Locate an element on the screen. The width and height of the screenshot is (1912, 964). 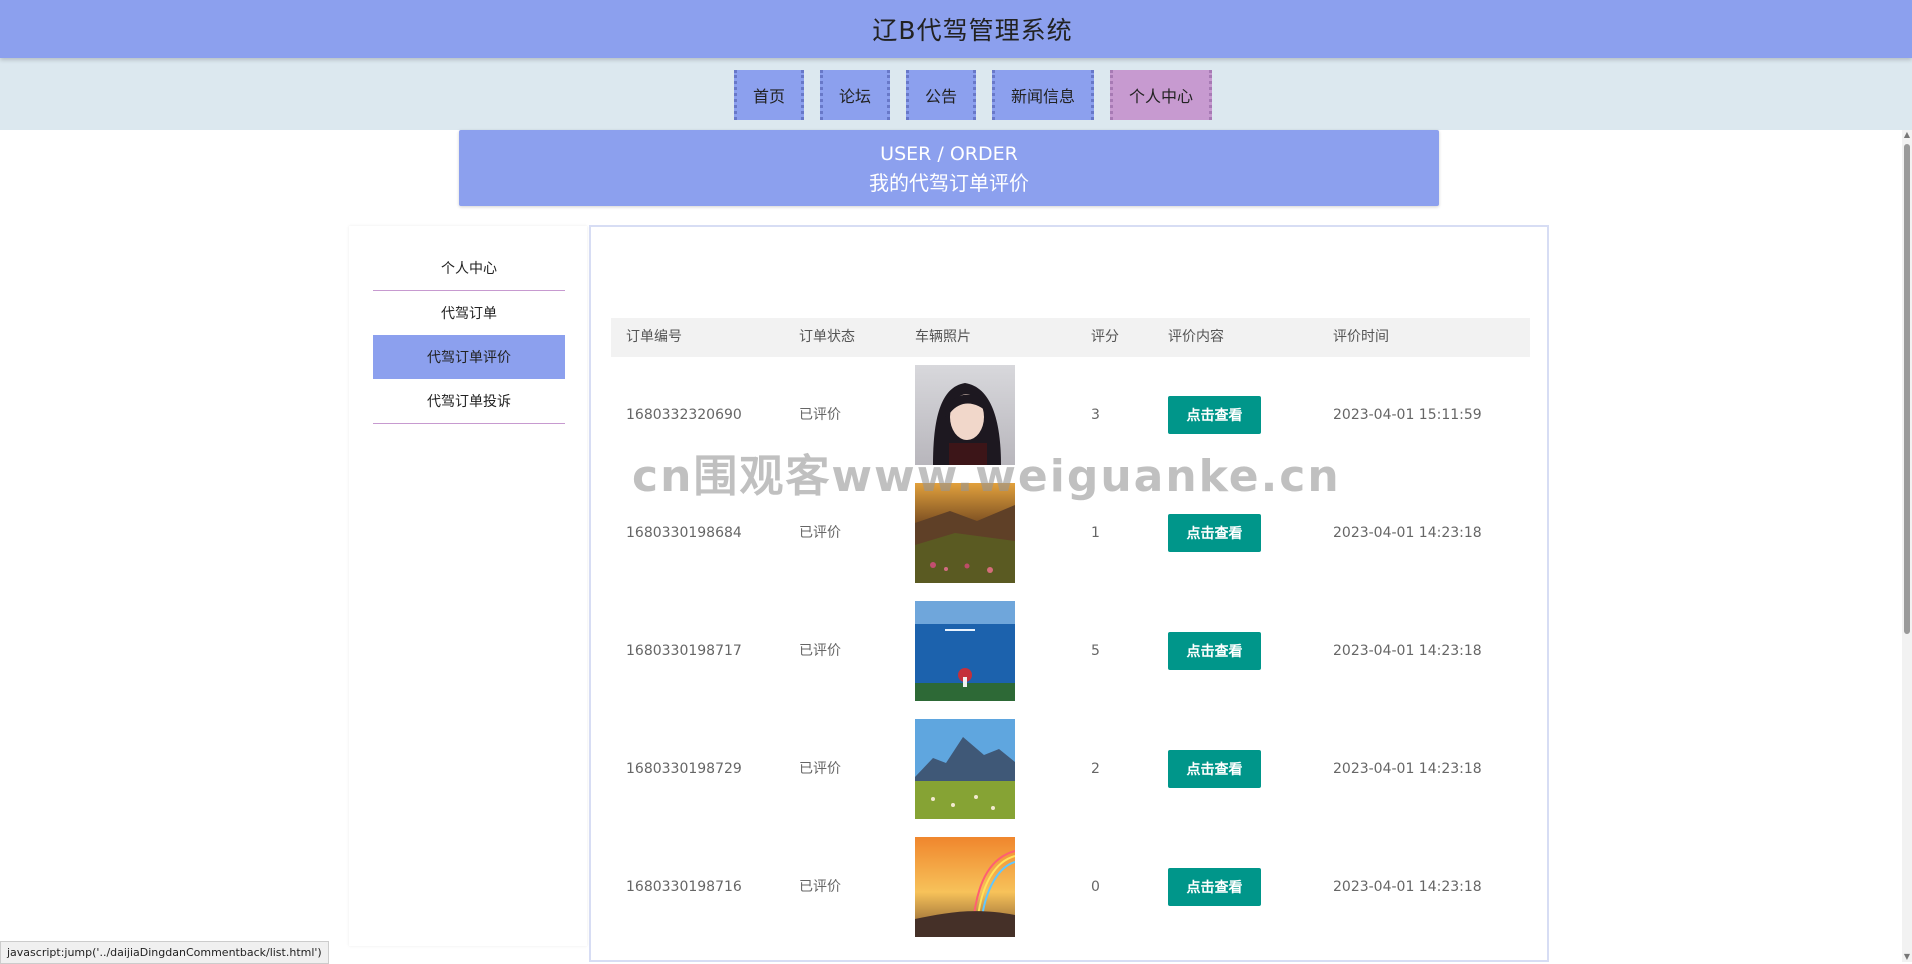
page-scrollbar: ▲ ▼ is located at coordinates (1907, 546).